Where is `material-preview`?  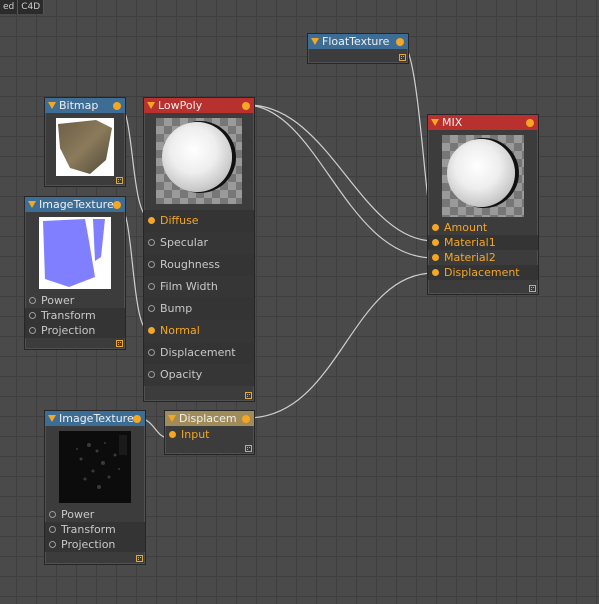 material-preview is located at coordinates (199, 161).